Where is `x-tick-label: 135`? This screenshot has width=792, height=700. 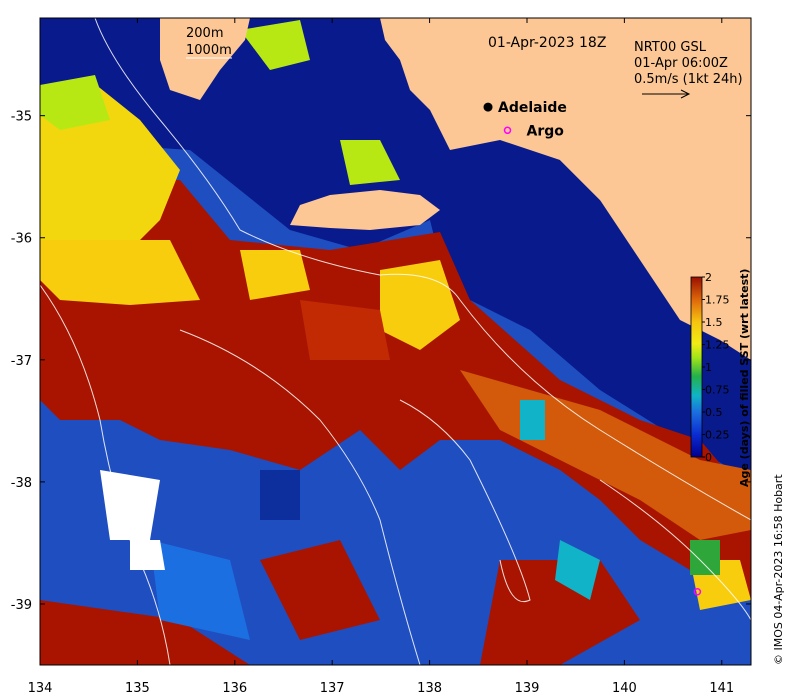
x-tick-label: 135 is located at coordinates (137, 688).